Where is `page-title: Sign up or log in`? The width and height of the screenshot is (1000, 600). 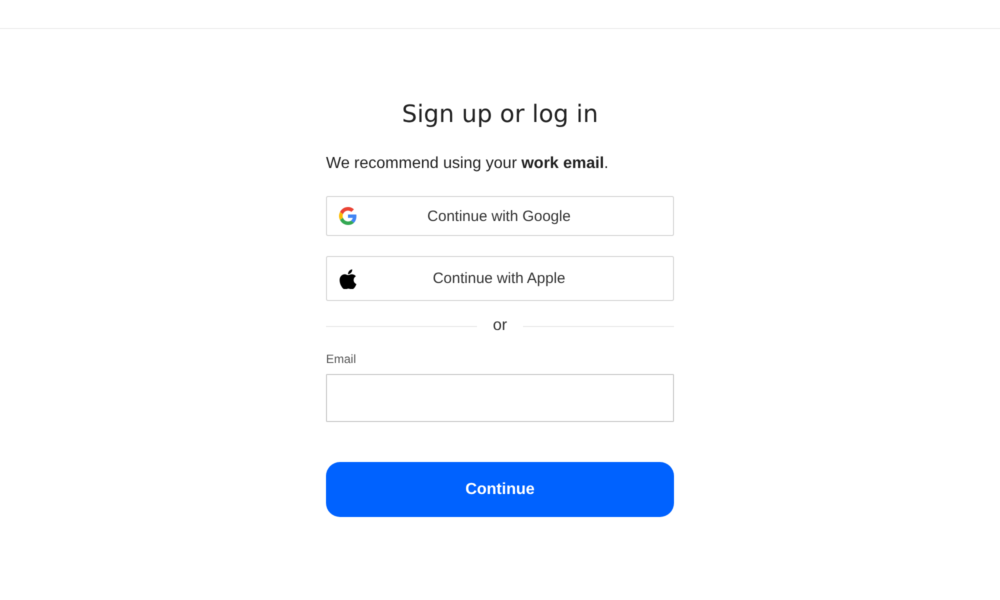
page-title: Sign up or log in is located at coordinates (500, 114).